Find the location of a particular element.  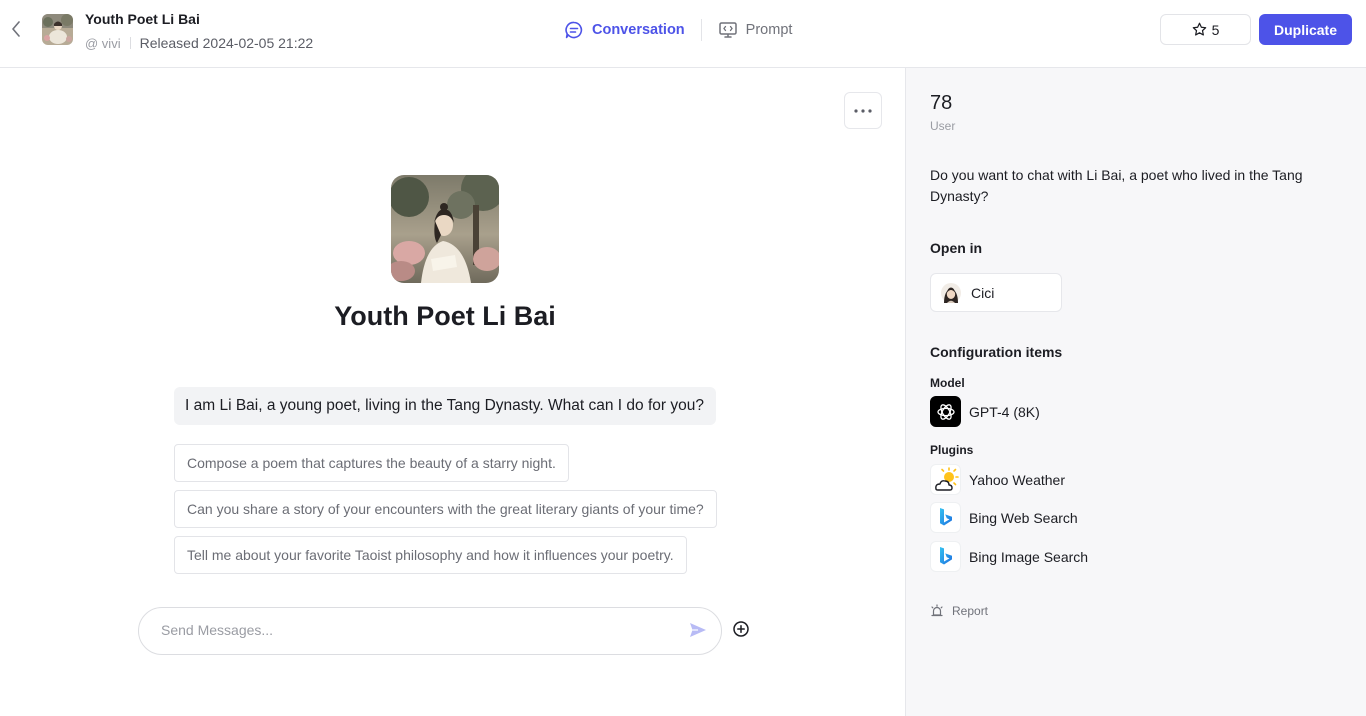

open-in-title: Open in is located at coordinates (956, 248).